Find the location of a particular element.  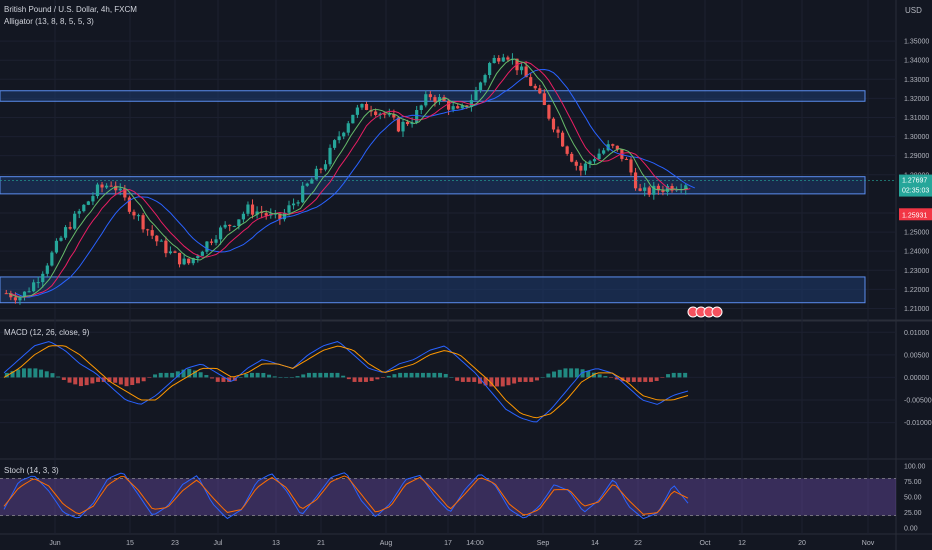

time-axis-label: Oct is located at coordinates (705, 543).